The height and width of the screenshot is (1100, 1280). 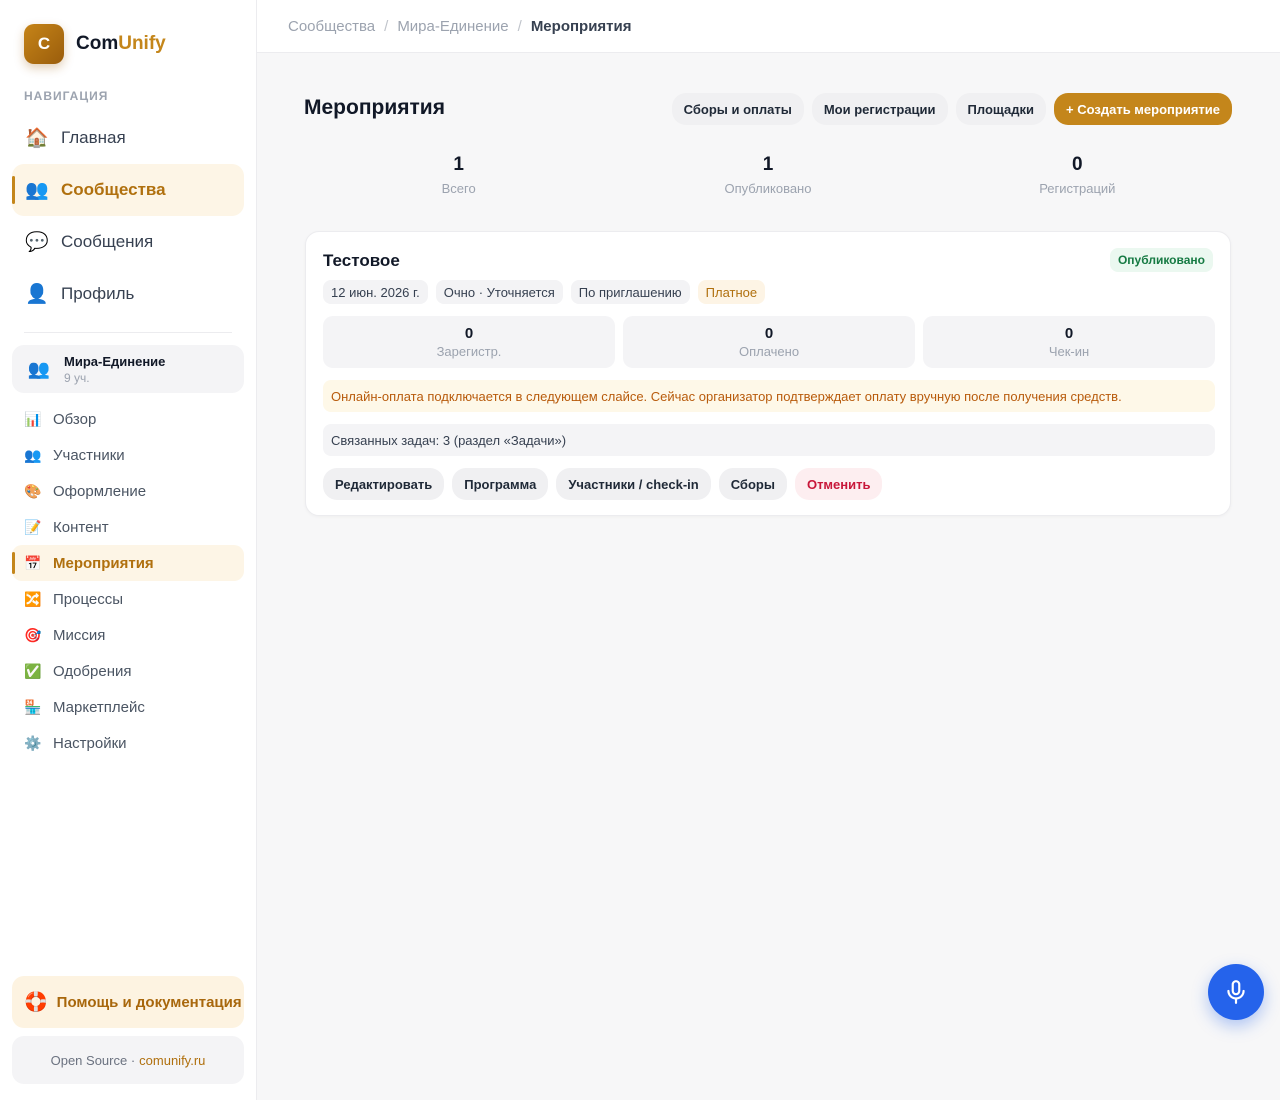 I want to click on sidebar-item-label: Настройки, so click(x=90, y=743).